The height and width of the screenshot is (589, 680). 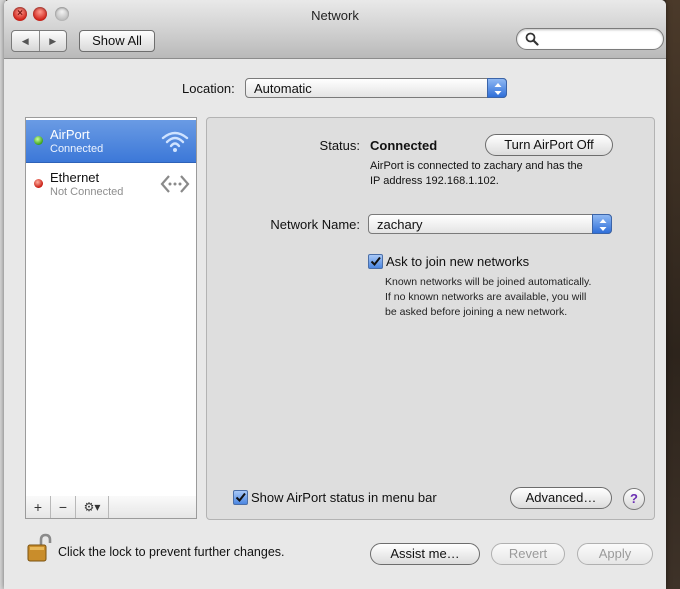 I want to click on gear-action-menu-button: ⚙▾, so click(x=92, y=507).